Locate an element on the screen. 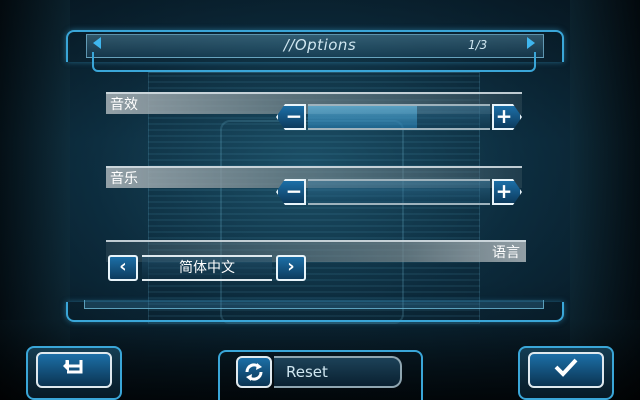 The height and width of the screenshot is (400, 640). language-label: 语言 is located at coordinates (506, 253).